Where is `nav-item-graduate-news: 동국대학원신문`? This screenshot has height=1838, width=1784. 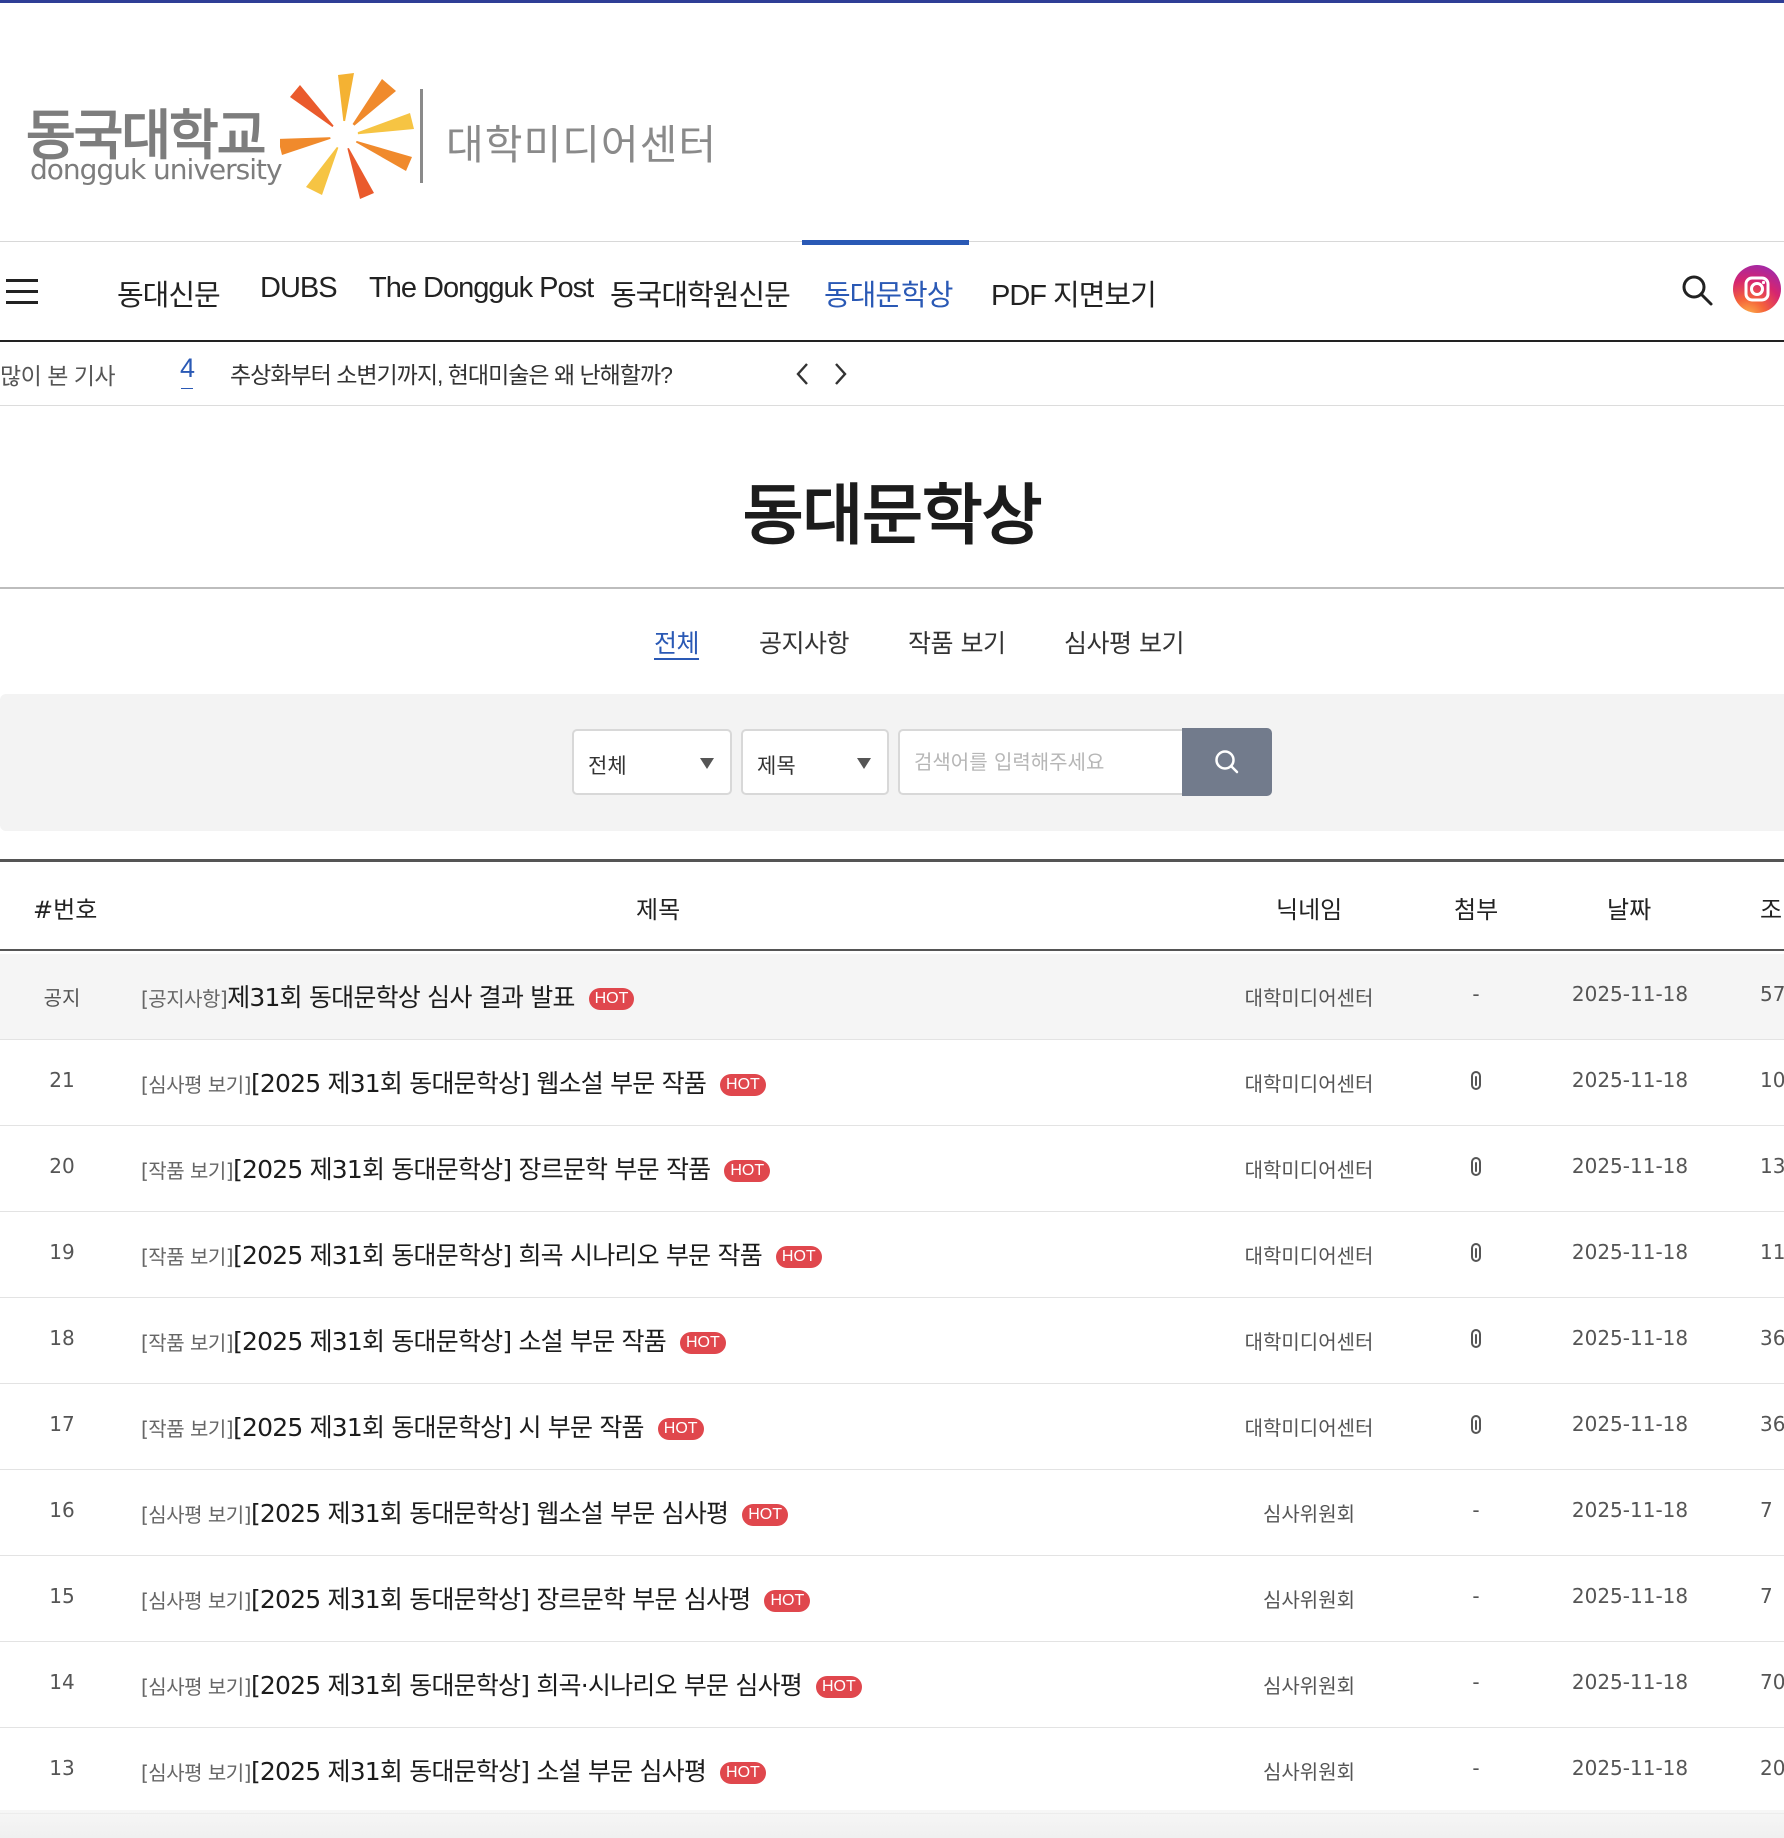 nav-item-graduate-news: 동국대학원신문 is located at coordinates (700, 293).